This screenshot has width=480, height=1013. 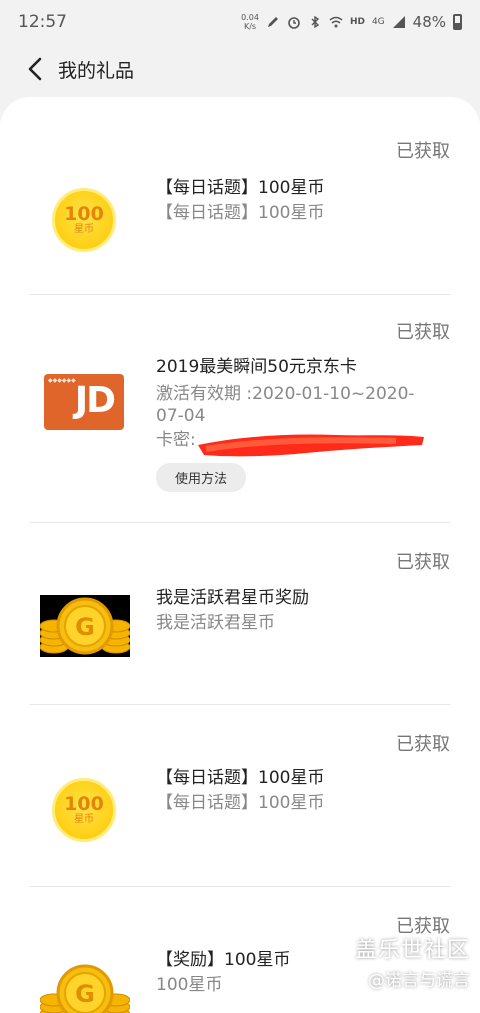 I want to click on redaction-scribble, so click(x=311, y=445).